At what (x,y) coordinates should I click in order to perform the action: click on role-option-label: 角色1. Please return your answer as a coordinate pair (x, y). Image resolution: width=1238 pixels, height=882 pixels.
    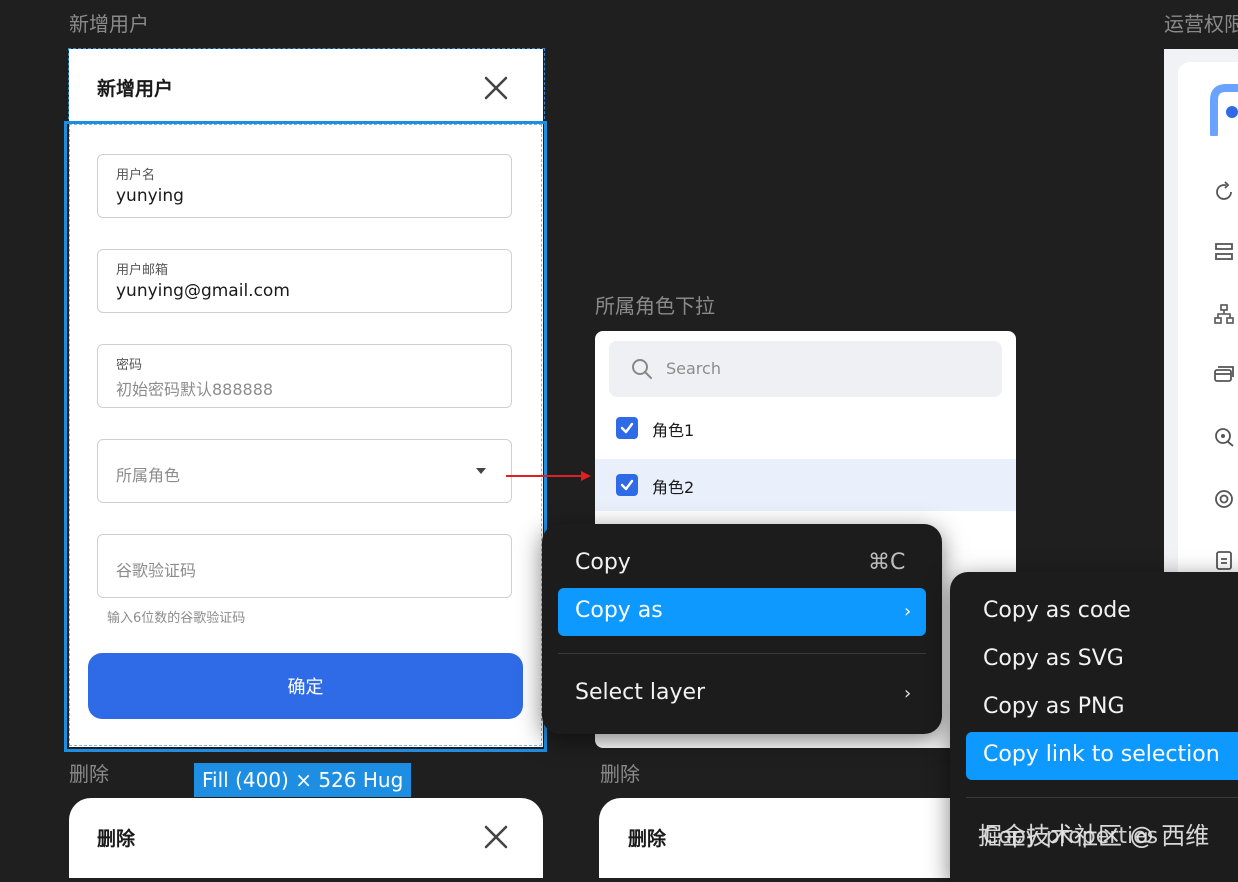
    Looking at the image, I should click on (673, 430).